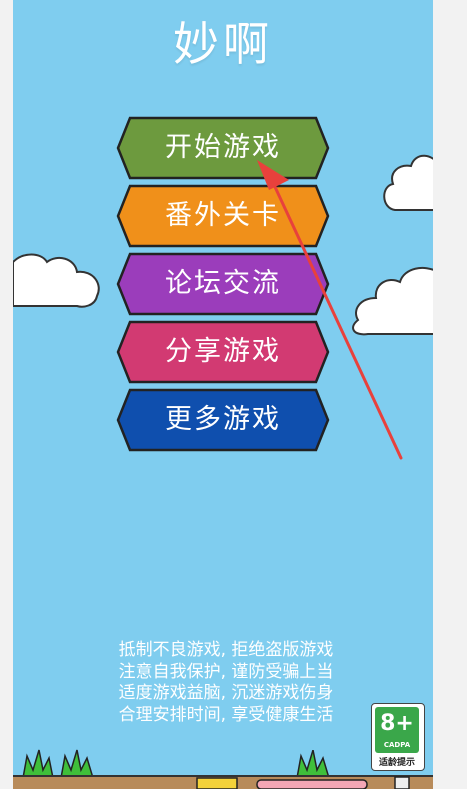 Image resolution: width=467 pixels, height=789 pixels. Describe the element at coordinates (58, 763) in the screenshot. I see `grass-tuft-left` at that location.